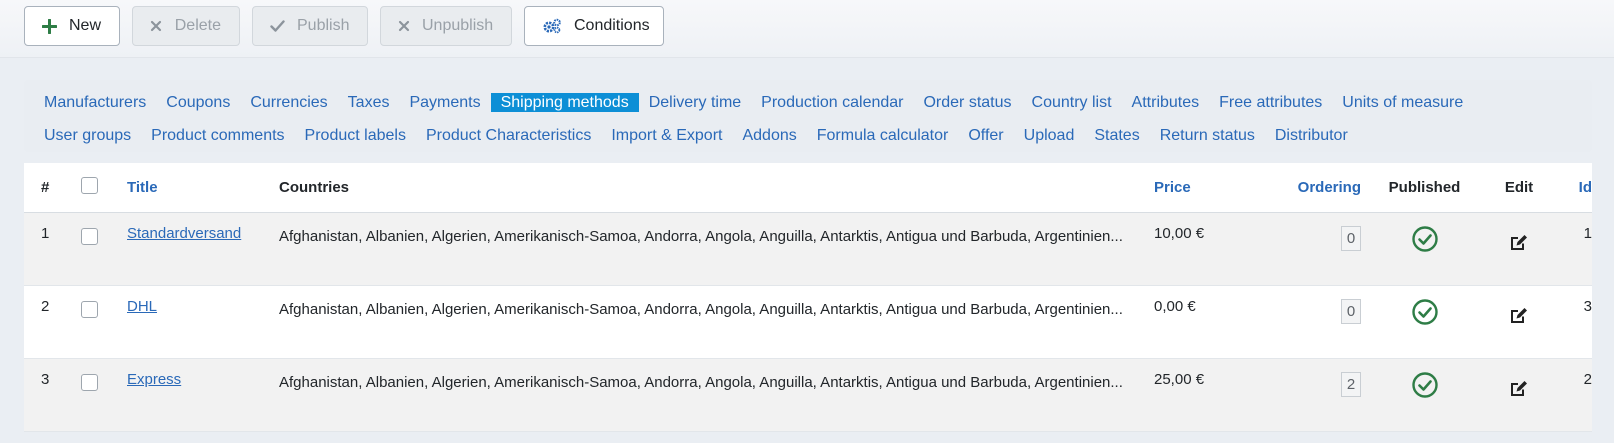  Describe the element at coordinates (288, 102) in the screenshot. I see `submenu-item-currencies: Currencies` at that location.